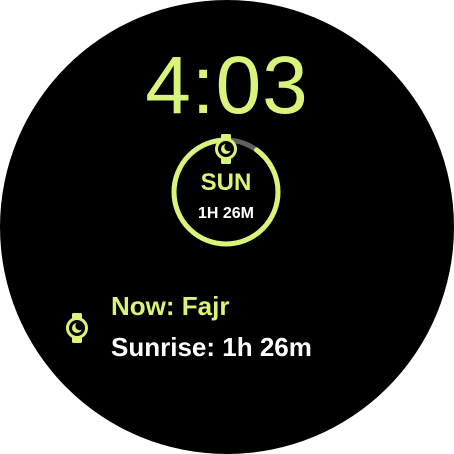  What do you see at coordinates (226, 182) in the screenshot?
I see `day-of-week: SUN` at bounding box center [226, 182].